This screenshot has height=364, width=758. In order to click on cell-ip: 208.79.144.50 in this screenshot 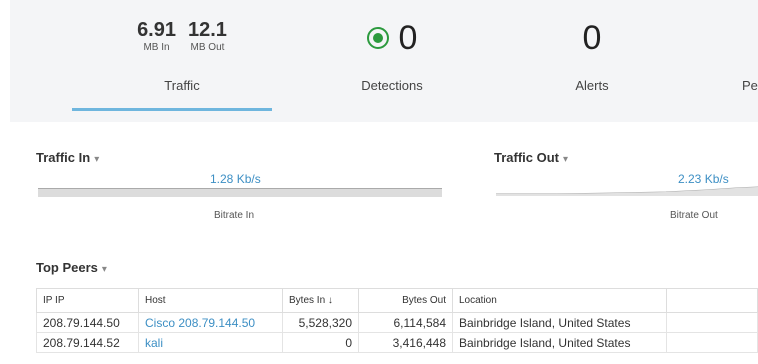, I will do `click(87, 322)`.